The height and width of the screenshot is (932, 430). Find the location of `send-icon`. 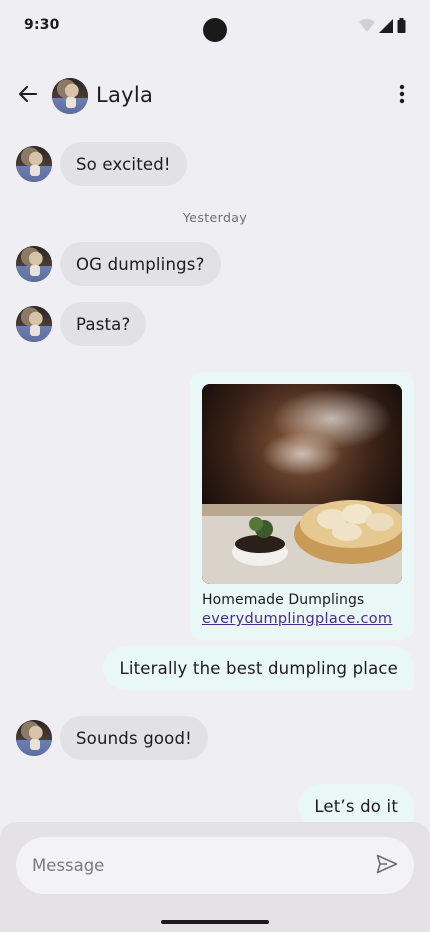

send-icon is located at coordinates (387, 866).